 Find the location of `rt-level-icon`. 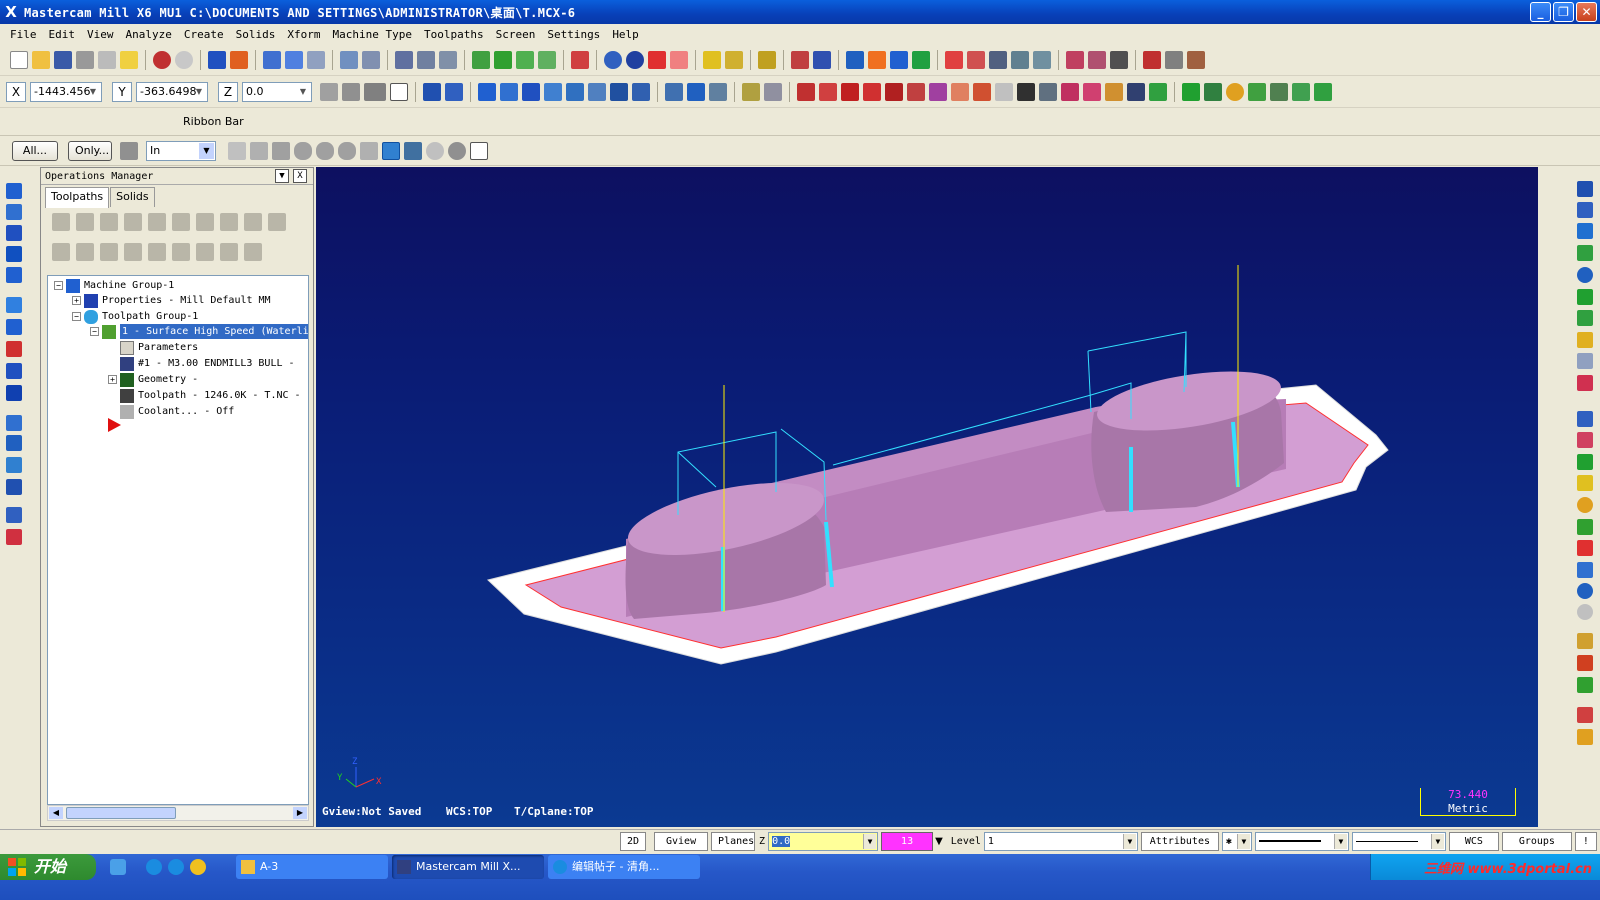

rt-level-icon is located at coordinates (1585, 641).